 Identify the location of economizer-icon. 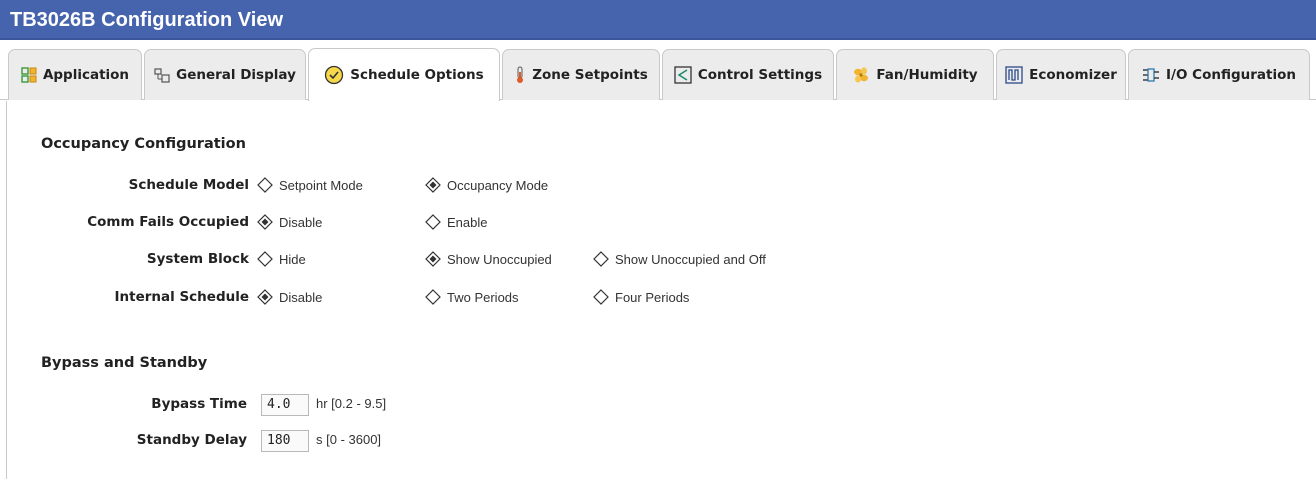
(1014, 75).